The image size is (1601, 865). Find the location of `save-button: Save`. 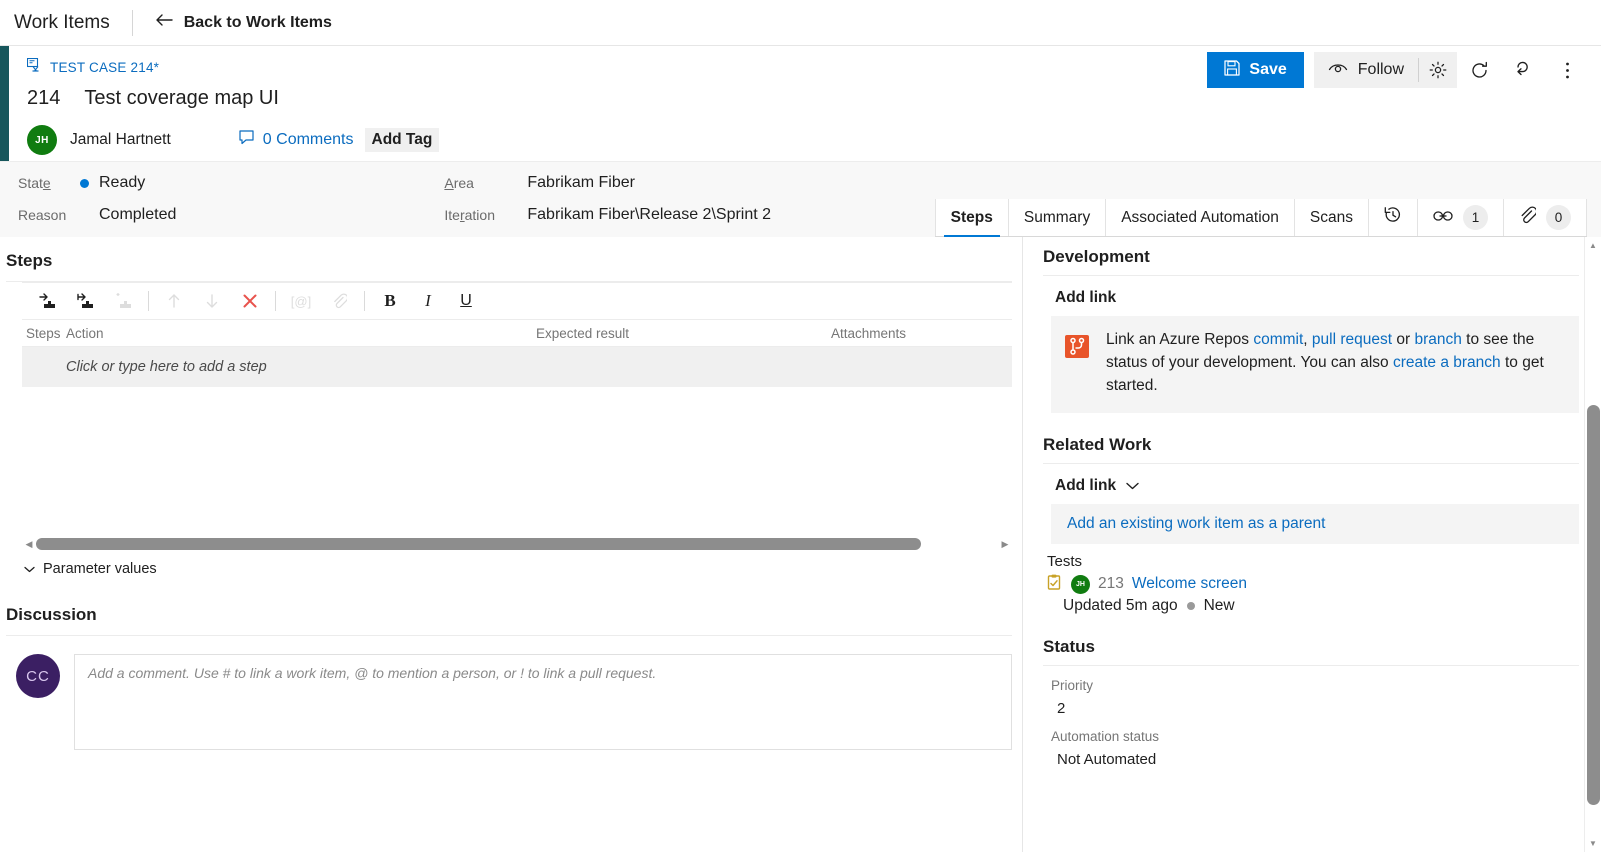

save-button: Save is located at coordinates (1255, 70).